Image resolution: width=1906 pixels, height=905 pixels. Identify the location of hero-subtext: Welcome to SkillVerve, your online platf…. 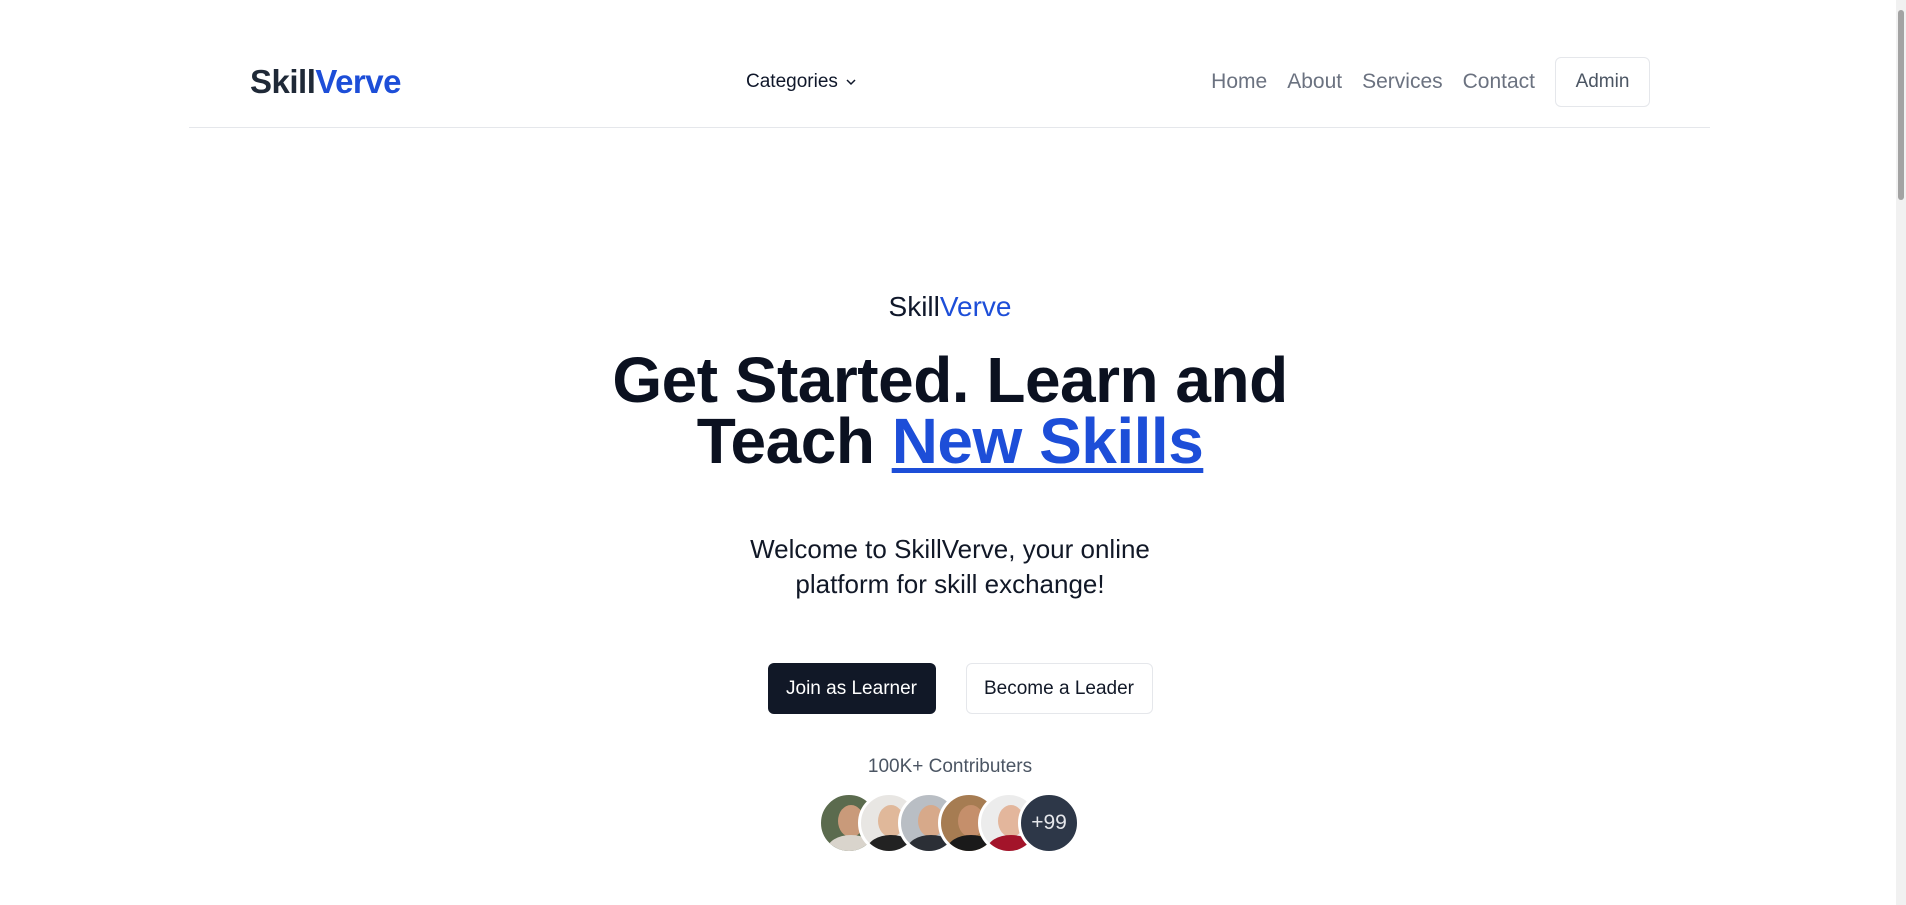
(950, 567).